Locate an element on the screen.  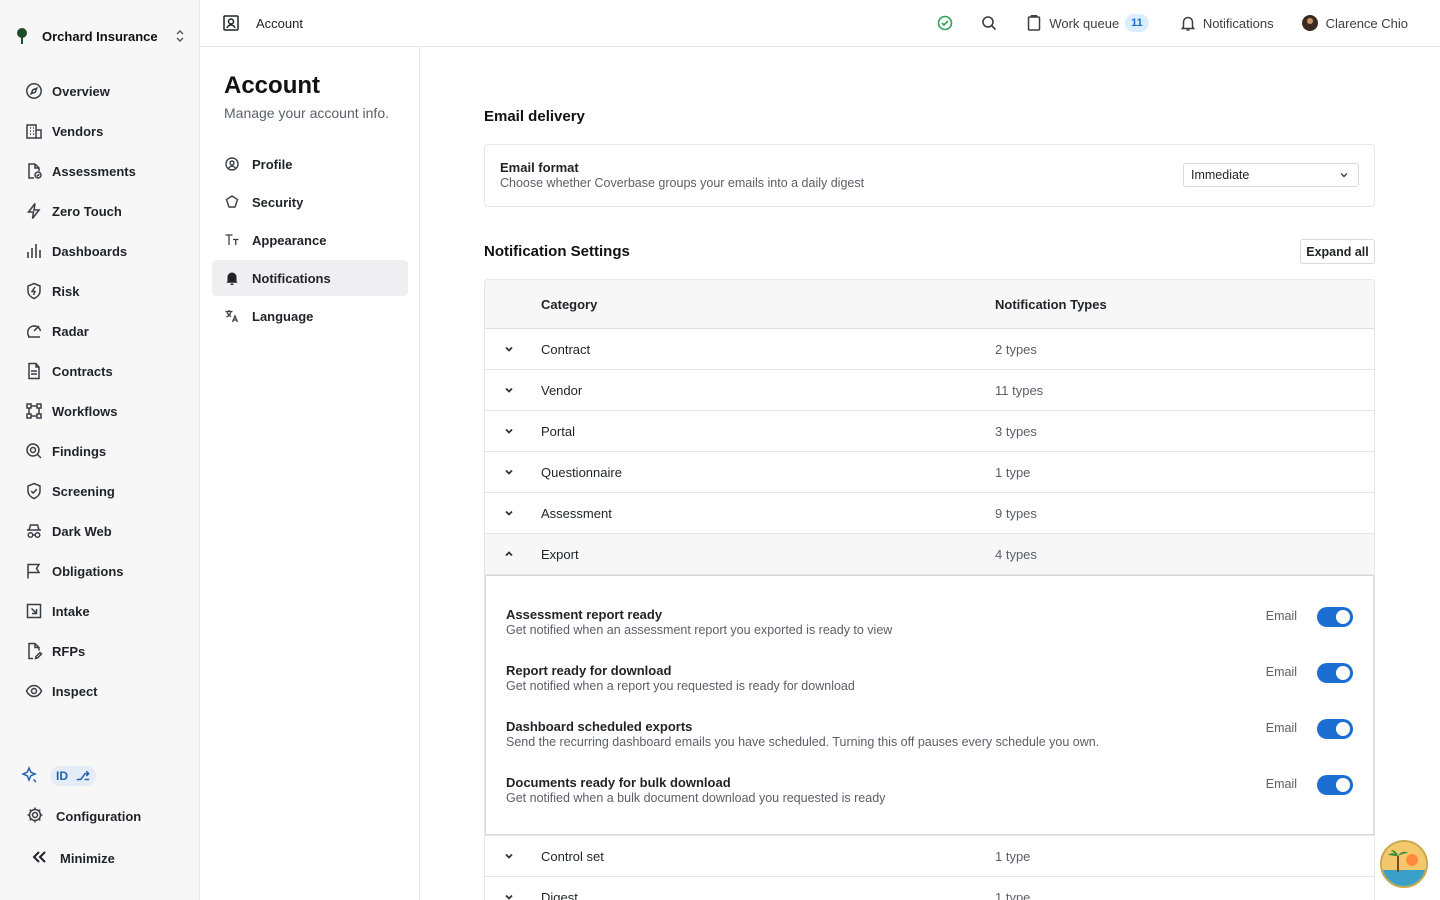
table-row: Control set 1 type is located at coordinates (929, 856).